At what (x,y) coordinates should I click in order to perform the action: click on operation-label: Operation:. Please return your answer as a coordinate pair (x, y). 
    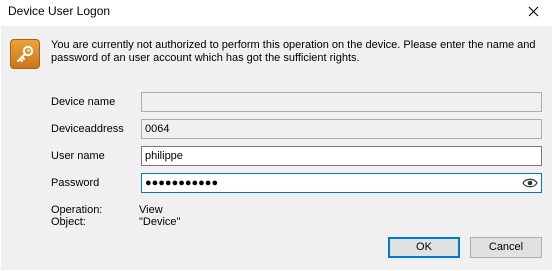
    Looking at the image, I should click on (77, 210).